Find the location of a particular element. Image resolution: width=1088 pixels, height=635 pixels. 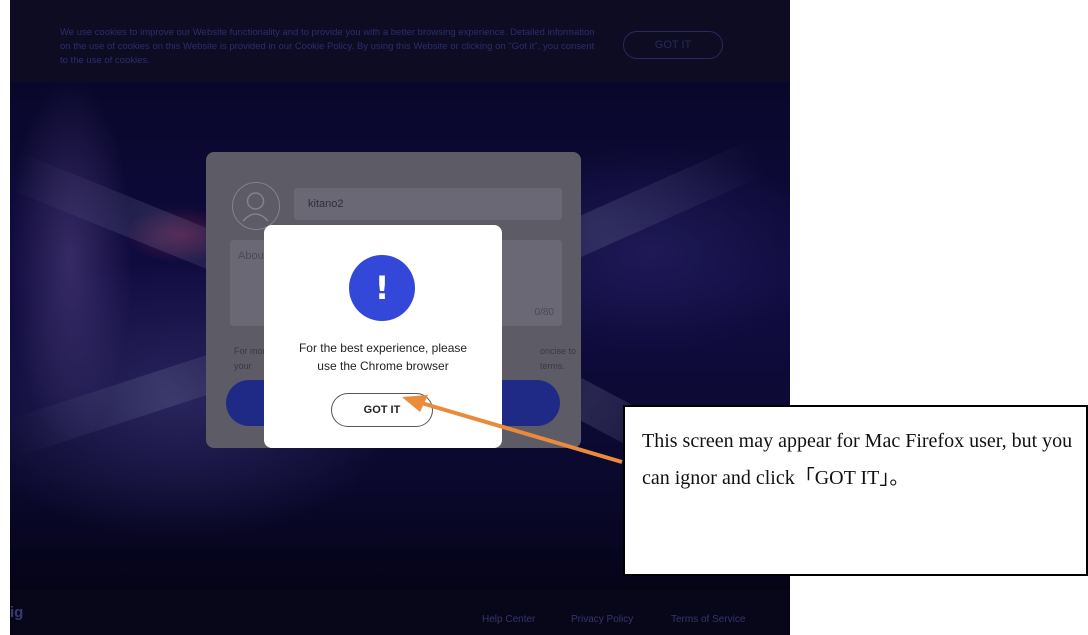

footer-logo: ig is located at coordinates (17, 612).